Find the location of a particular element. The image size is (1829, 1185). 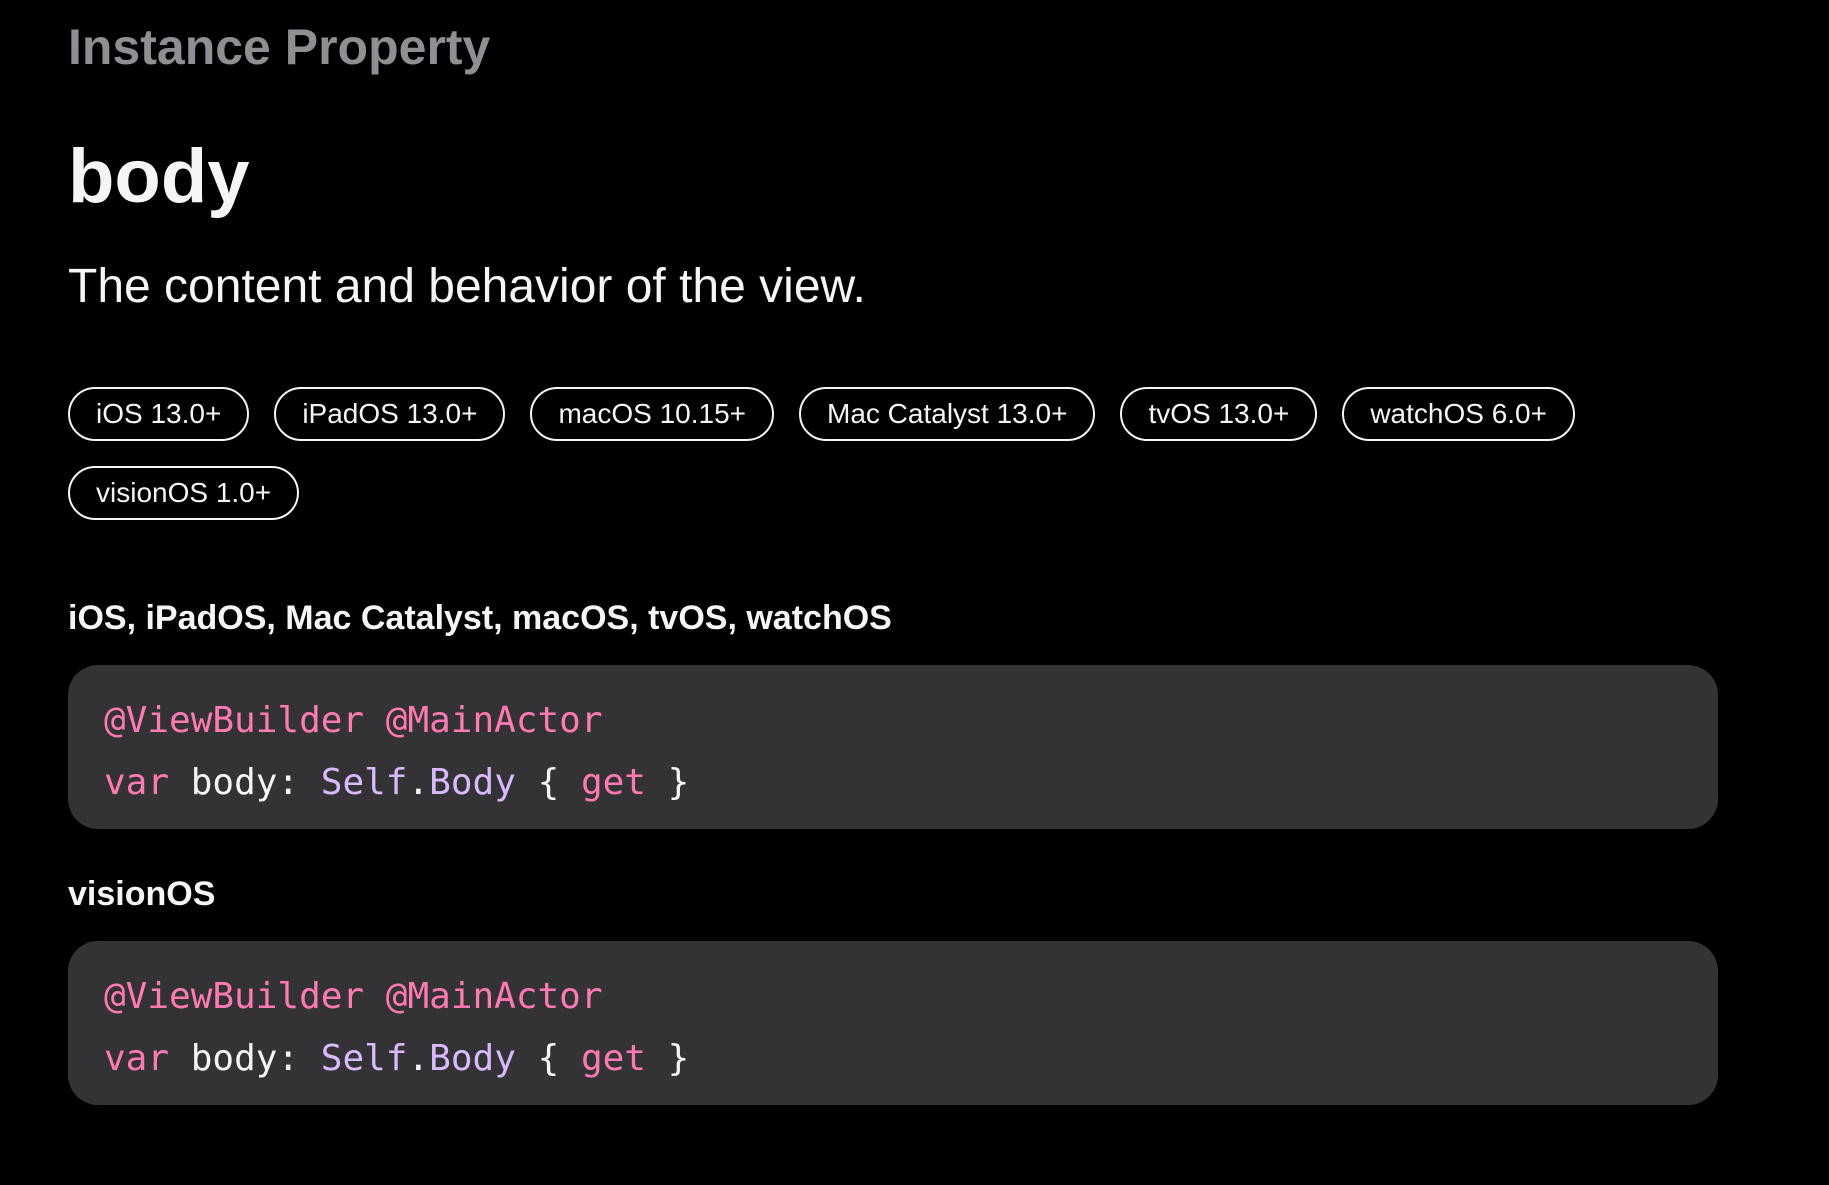

availability-badge-macos: macOS 10.15+ is located at coordinates (652, 414).